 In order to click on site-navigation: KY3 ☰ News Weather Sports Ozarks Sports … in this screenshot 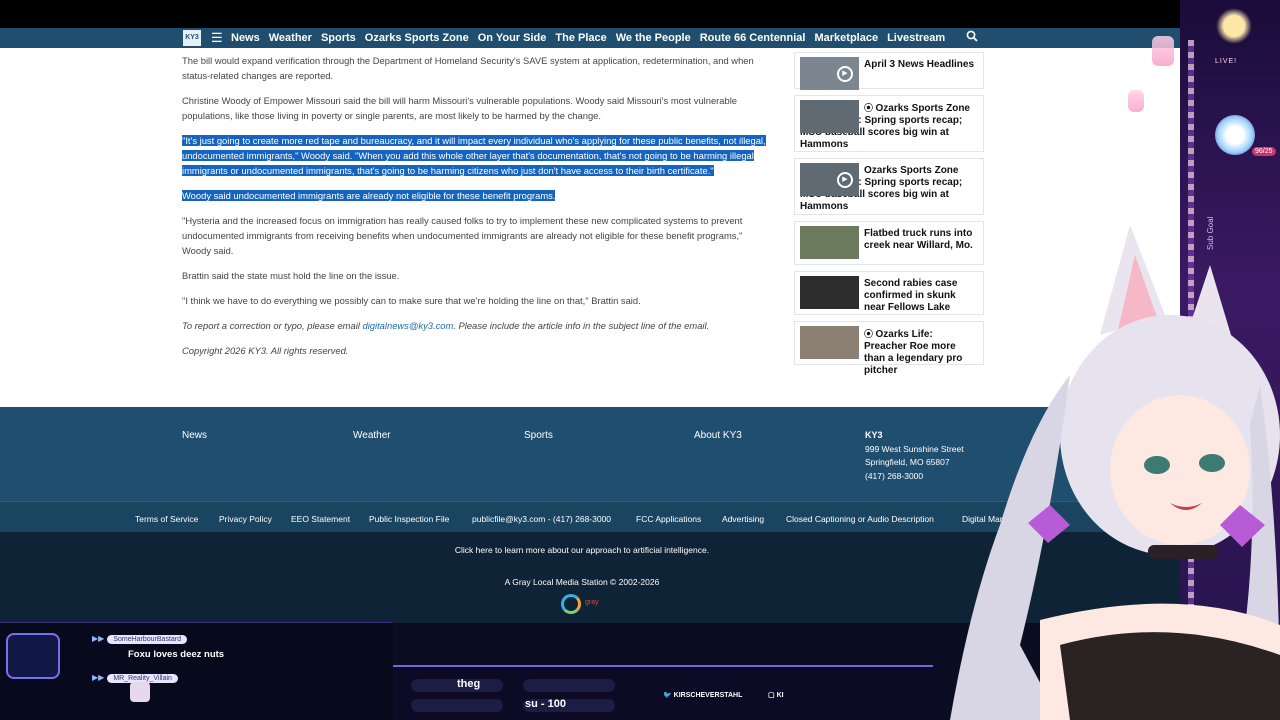, I will do `click(590, 38)`.